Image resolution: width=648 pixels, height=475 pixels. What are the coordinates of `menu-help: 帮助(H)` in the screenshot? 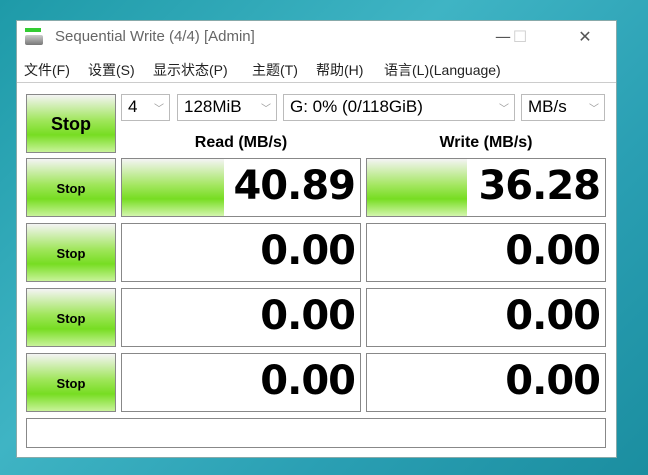 It's located at (339, 70).